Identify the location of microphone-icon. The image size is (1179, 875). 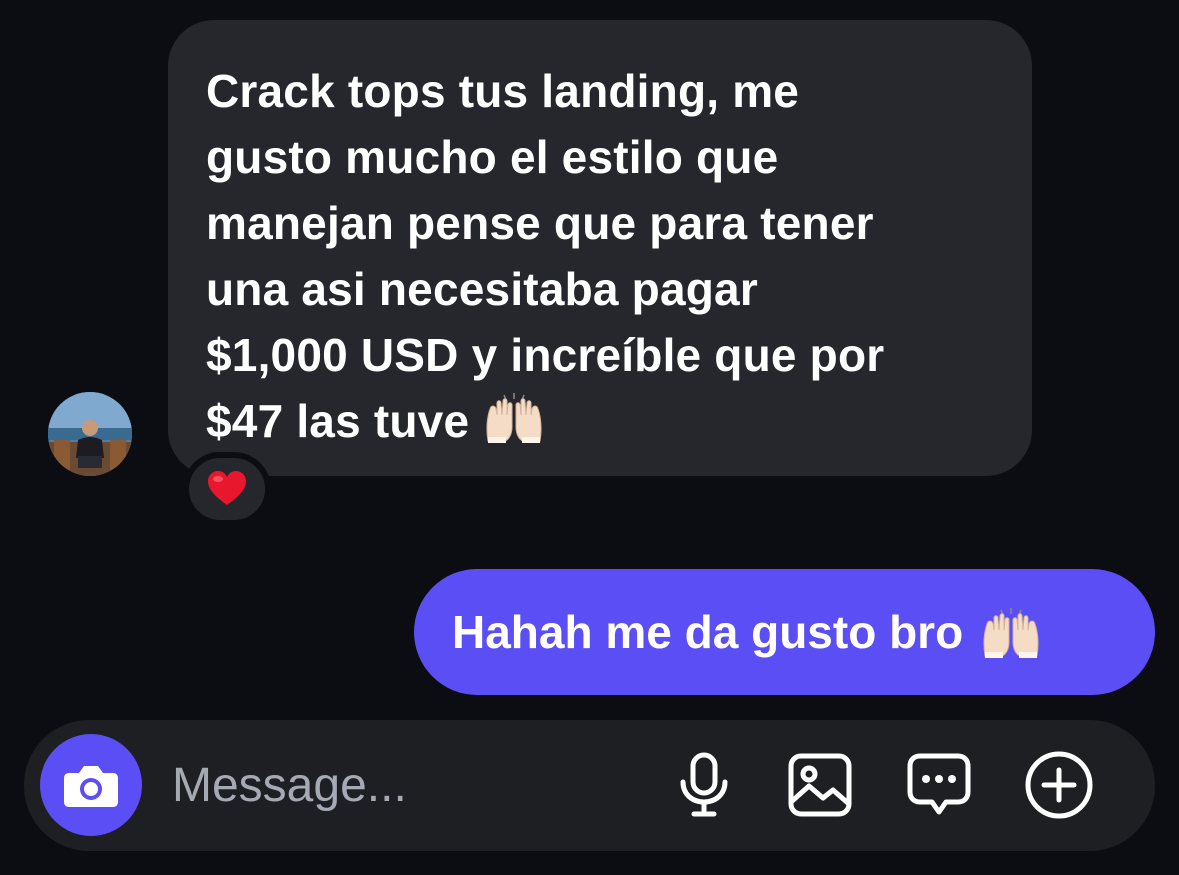
(704, 784).